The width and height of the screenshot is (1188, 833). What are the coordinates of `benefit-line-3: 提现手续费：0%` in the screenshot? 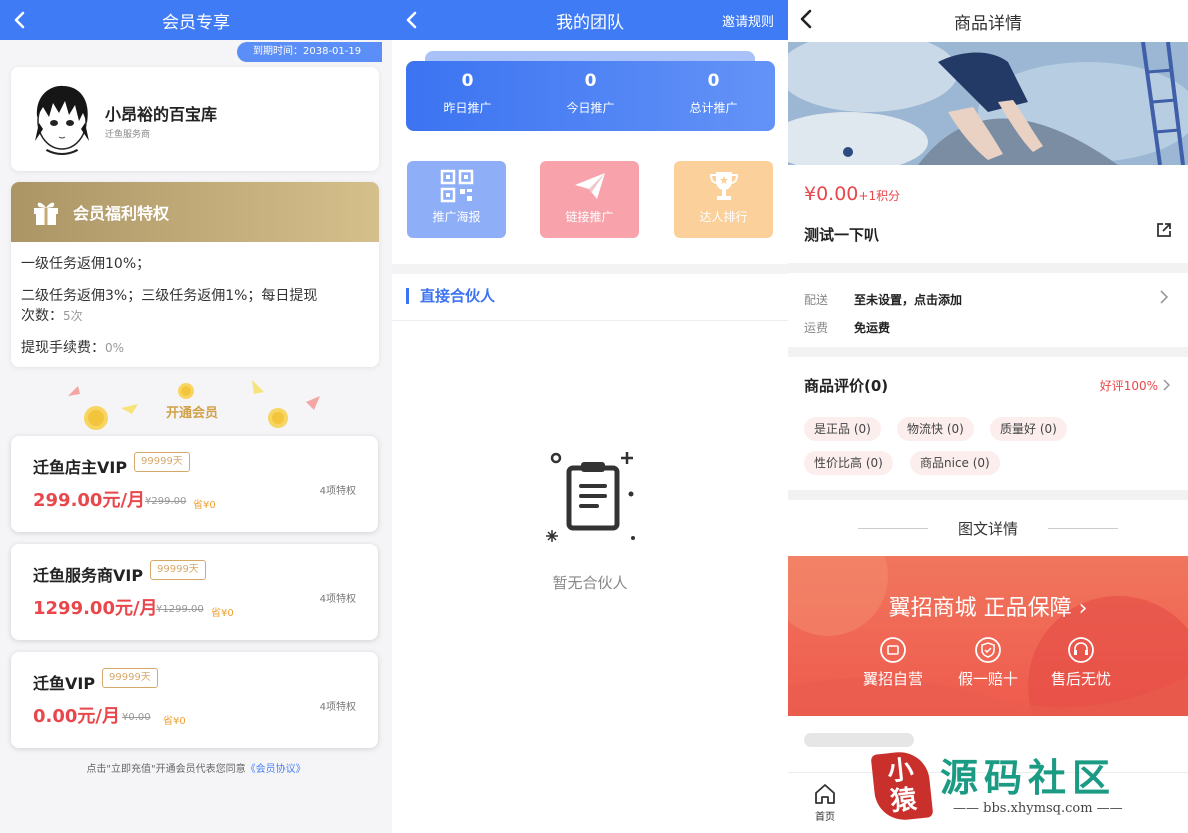 It's located at (72, 348).